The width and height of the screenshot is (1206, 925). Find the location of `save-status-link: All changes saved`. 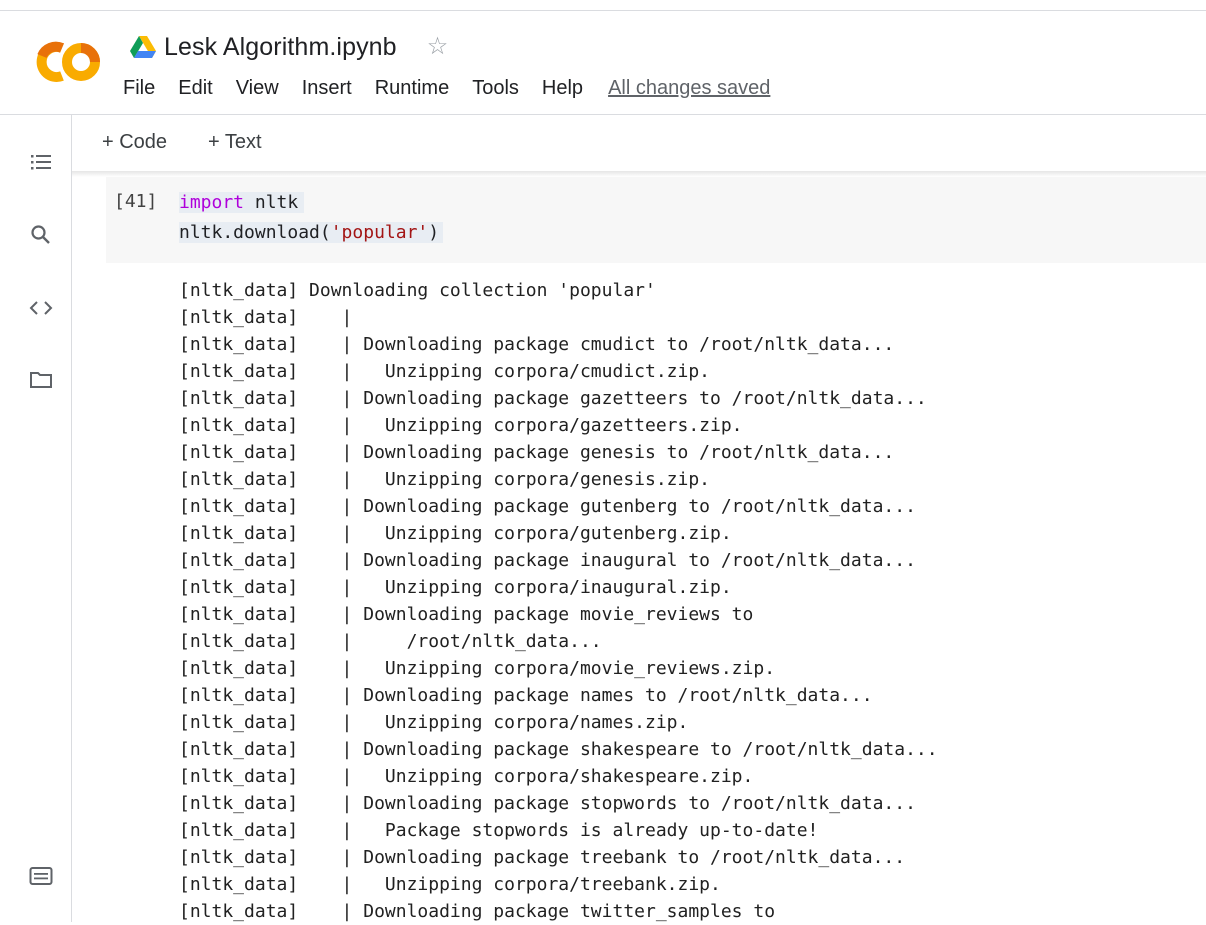

save-status-link: All changes saved is located at coordinates (689, 88).